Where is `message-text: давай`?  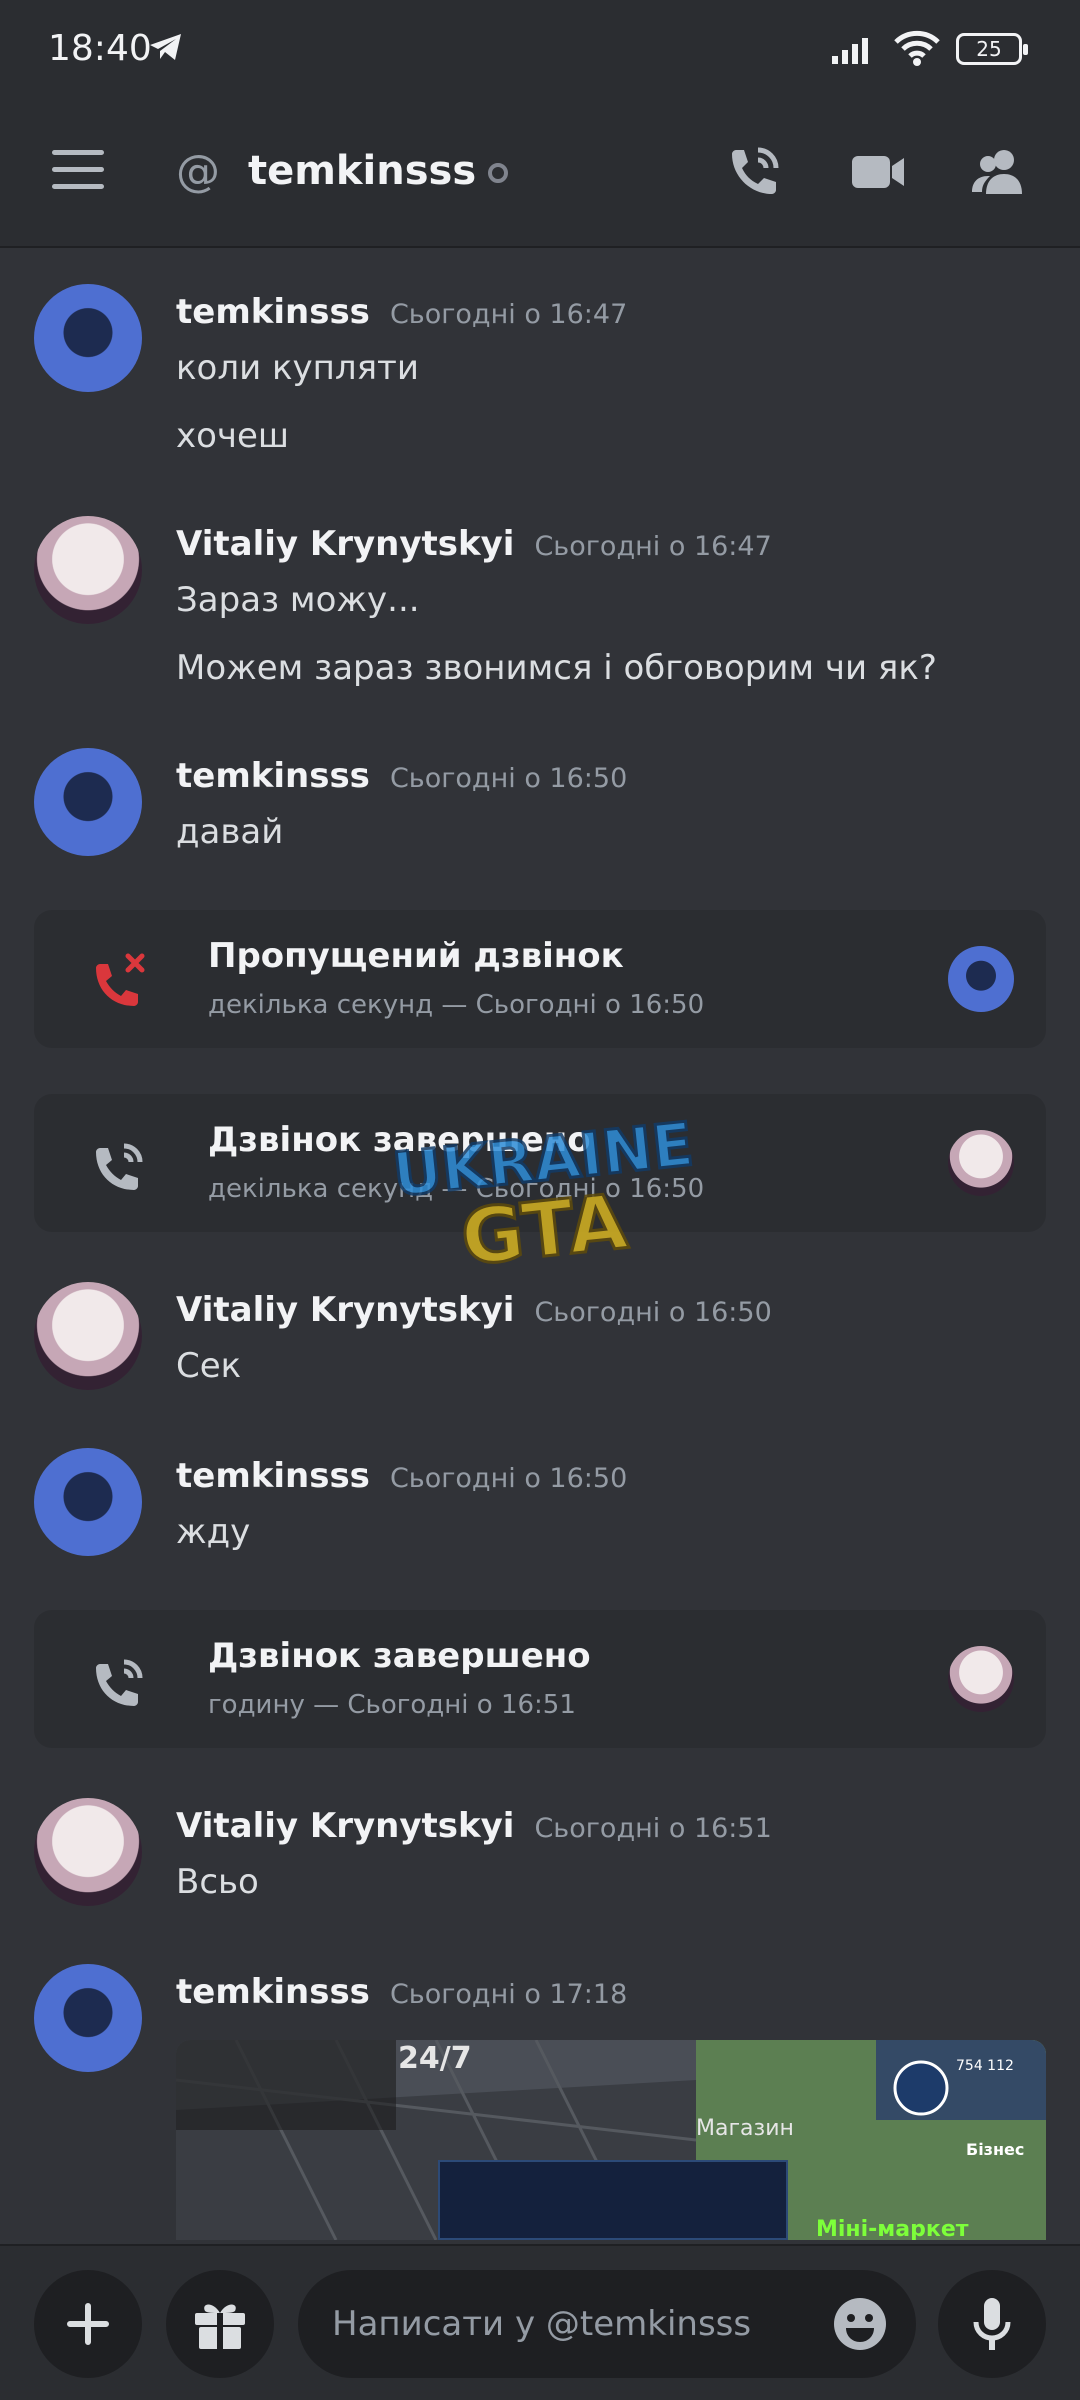
message-text: давай is located at coordinates (230, 832).